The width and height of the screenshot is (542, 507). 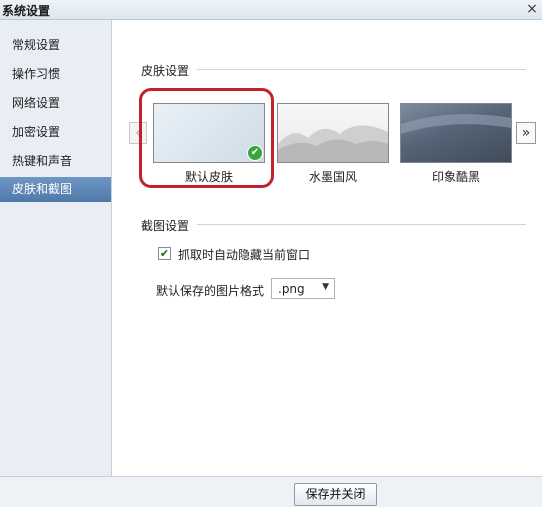 What do you see at coordinates (333, 143) in the screenshot?
I see `mountain-icon` at bounding box center [333, 143].